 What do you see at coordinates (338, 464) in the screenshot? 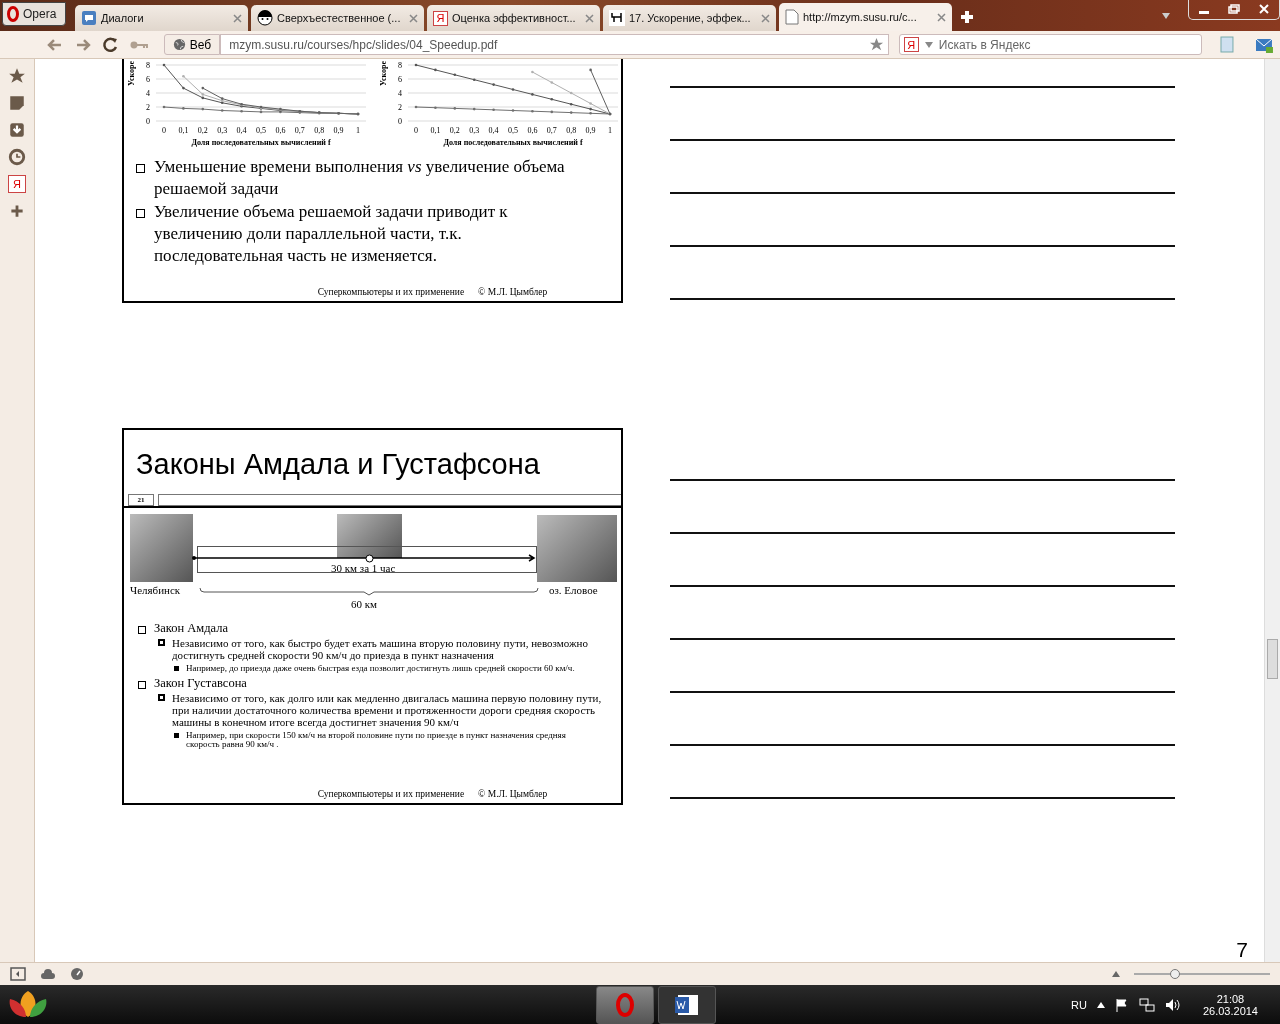
I see `slide-title: Законы Амдала и Густафсона` at bounding box center [338, 464].